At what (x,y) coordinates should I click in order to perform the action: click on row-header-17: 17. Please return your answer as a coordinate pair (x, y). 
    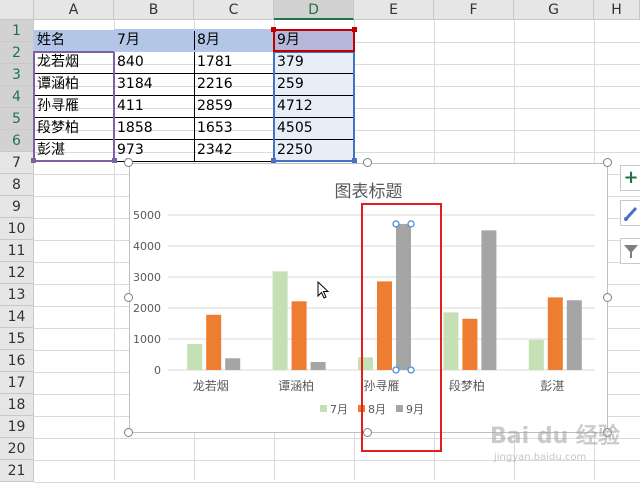
    Looking at the image, I should click on (17, 383).